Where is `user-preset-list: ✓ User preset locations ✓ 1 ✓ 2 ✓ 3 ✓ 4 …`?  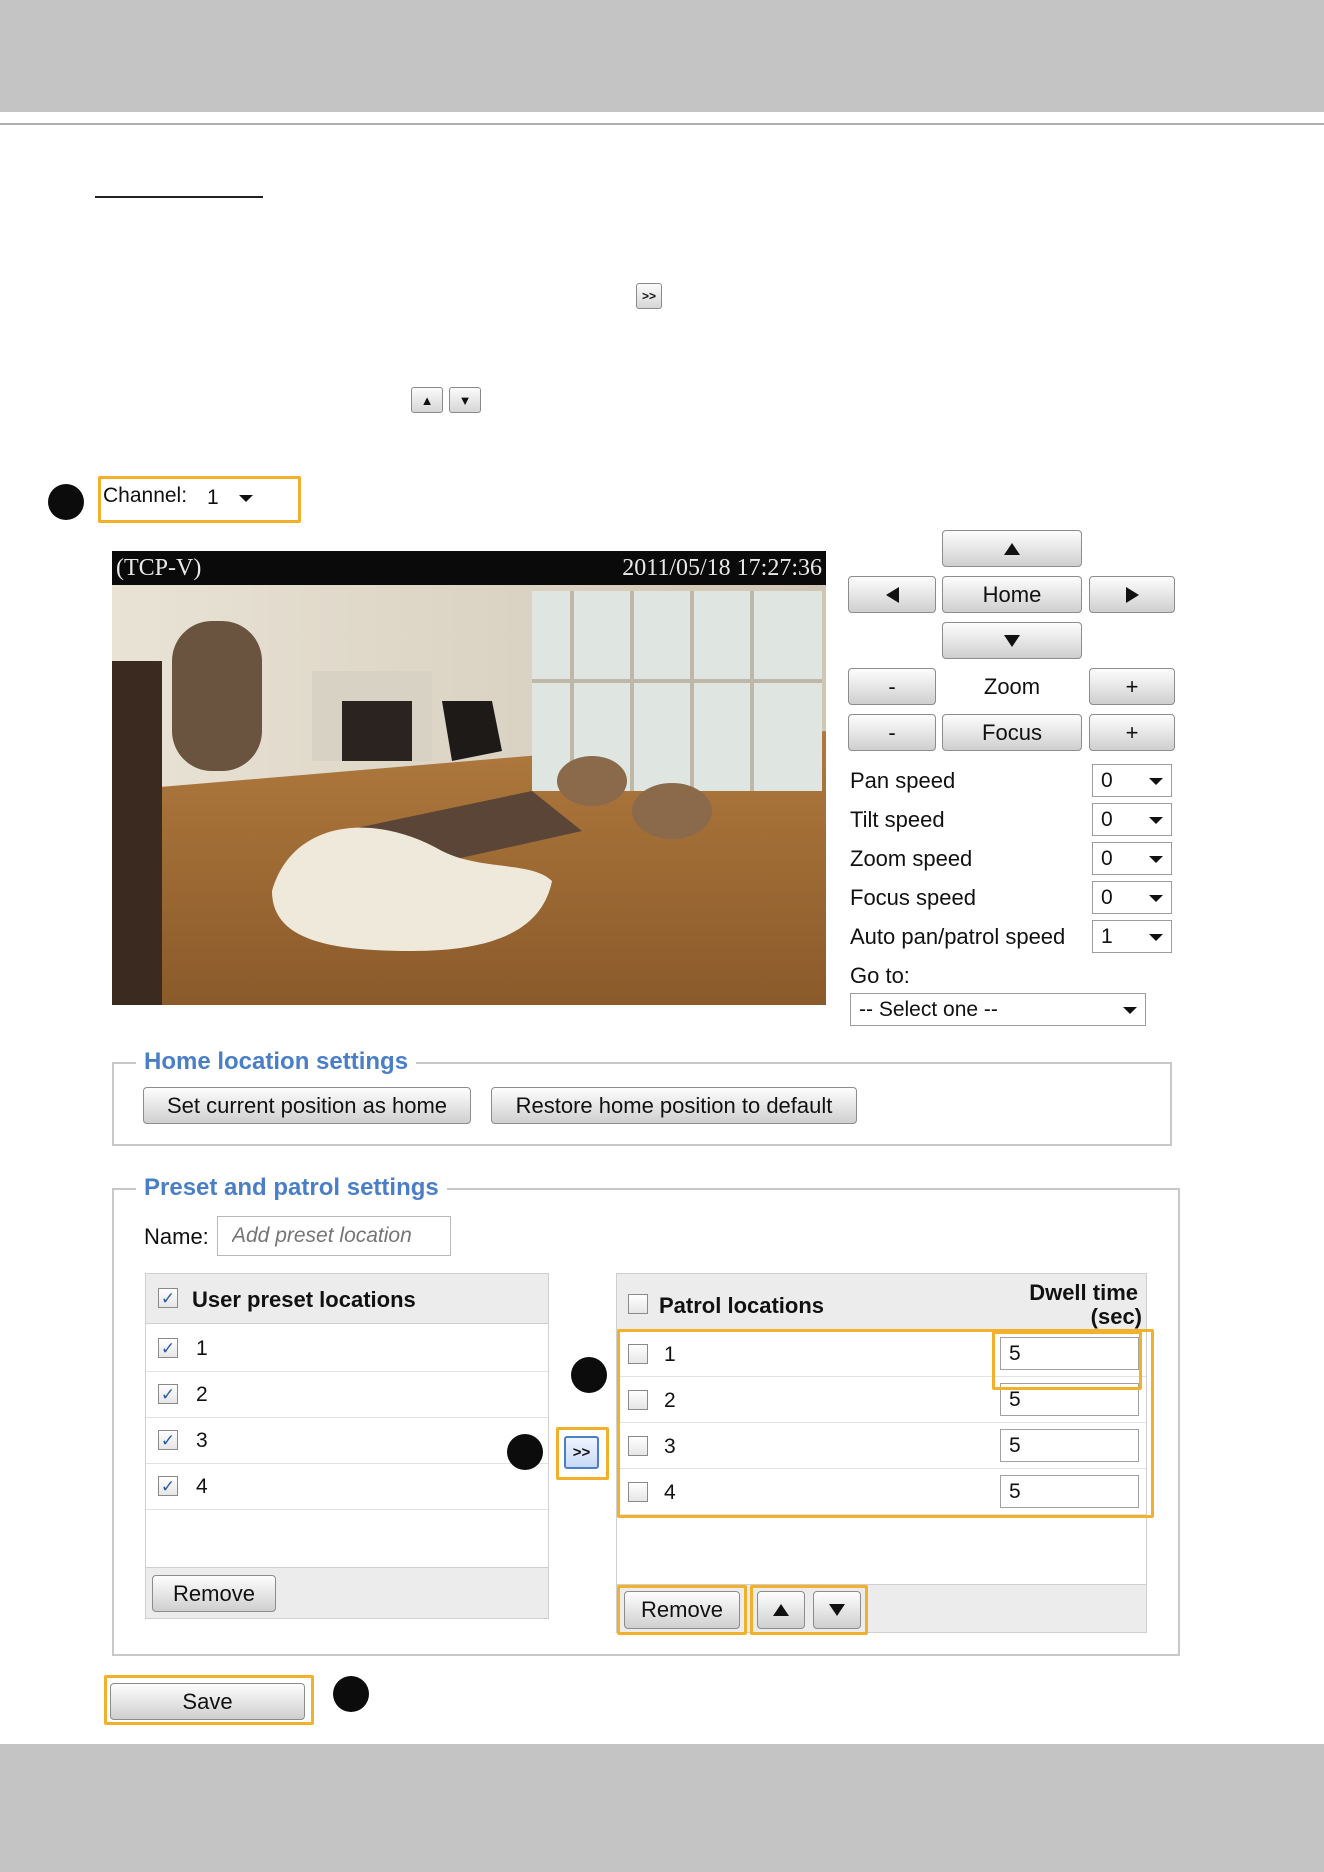
user-preset-list: ✓ User preset locations ✓ 1 ✓ 2 ✓ 3 ✓ 4 … is located at coordinates (347, 1446).